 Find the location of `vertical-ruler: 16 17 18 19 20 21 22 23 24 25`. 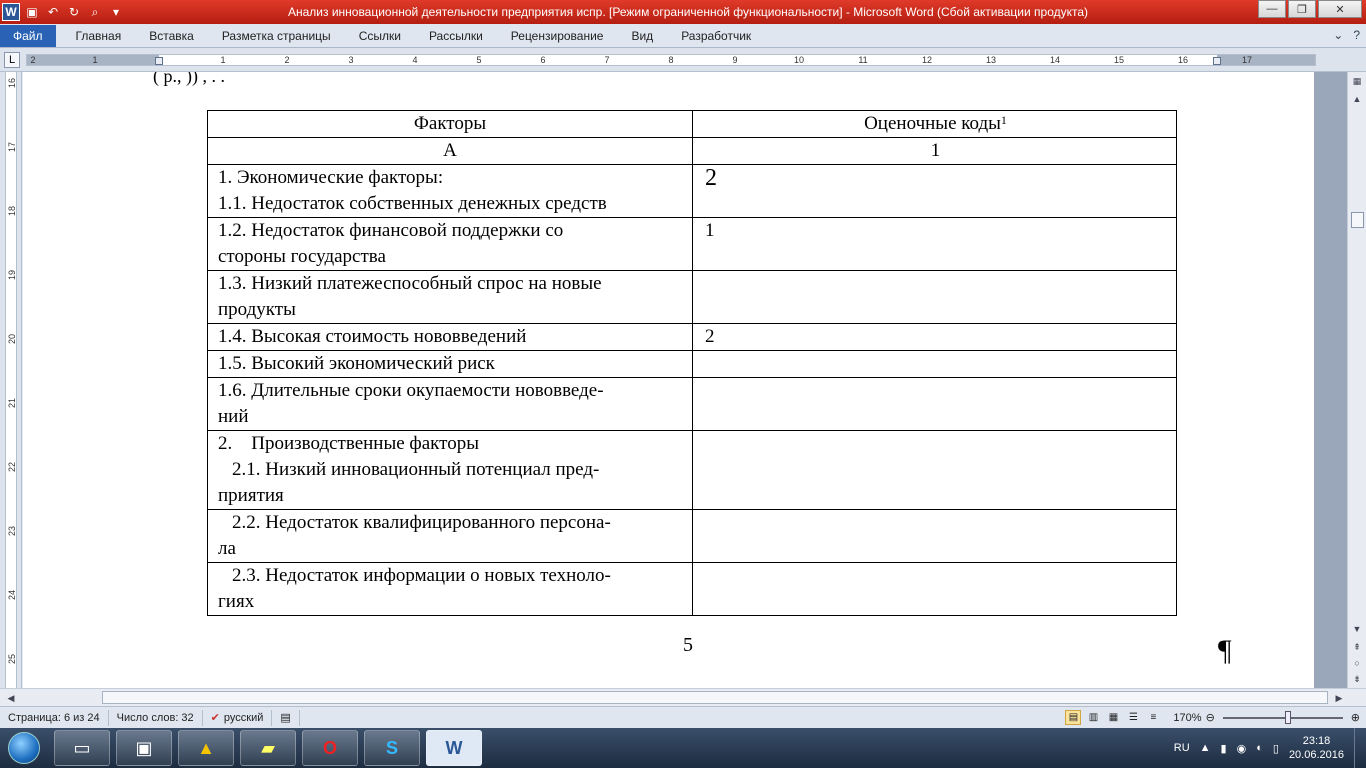

vertical-ruler: 16 17 18 19 20 21 22 23 24 25 is located at coordinates (11, 380).